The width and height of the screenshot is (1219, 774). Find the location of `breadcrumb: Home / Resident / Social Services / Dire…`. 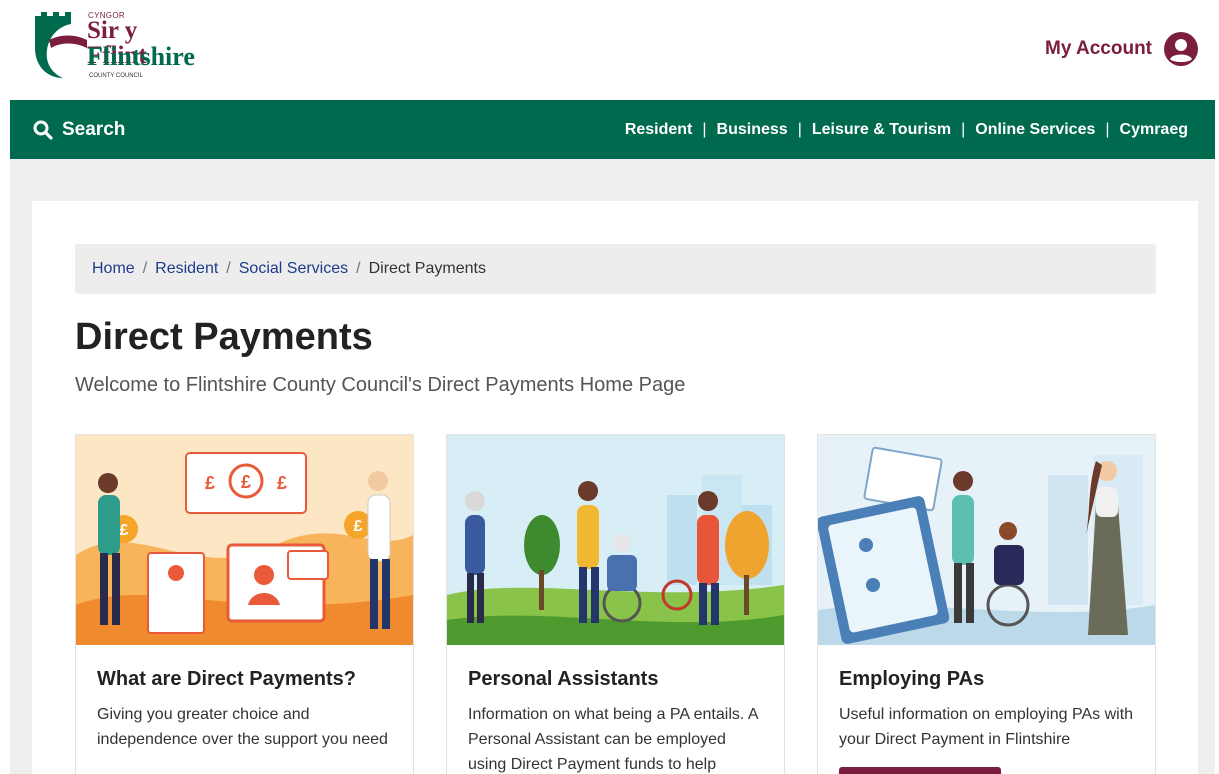

breadcrumb: Home / Resident / Social Services / Dire… is located at coordinates (615, 269).